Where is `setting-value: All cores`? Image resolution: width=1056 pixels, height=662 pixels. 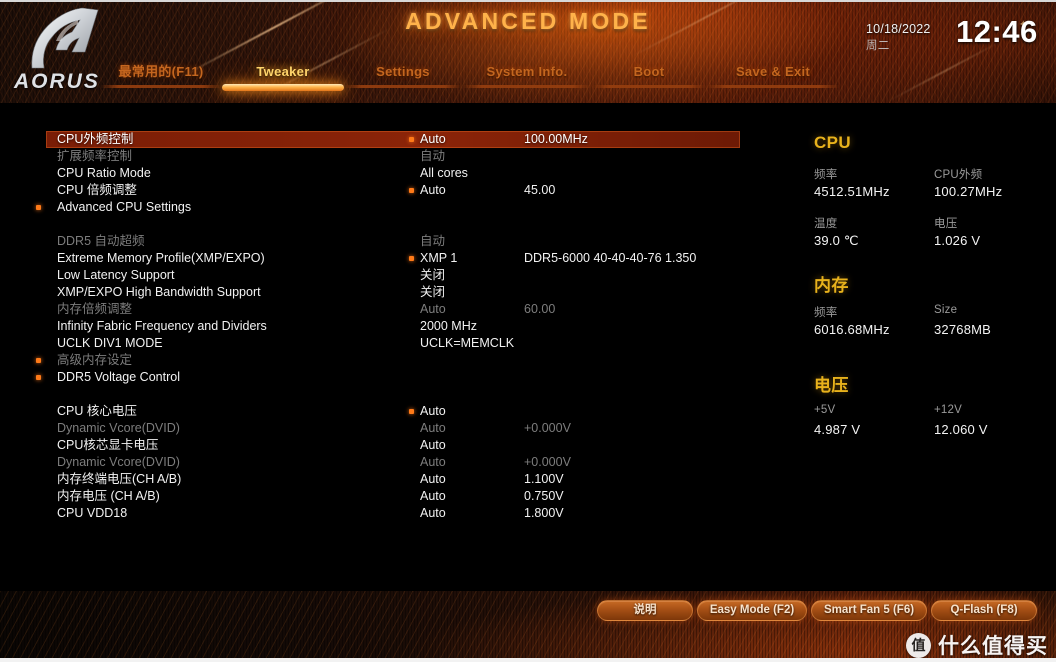
setting-value: All cores is located at coordinates (444, 173).